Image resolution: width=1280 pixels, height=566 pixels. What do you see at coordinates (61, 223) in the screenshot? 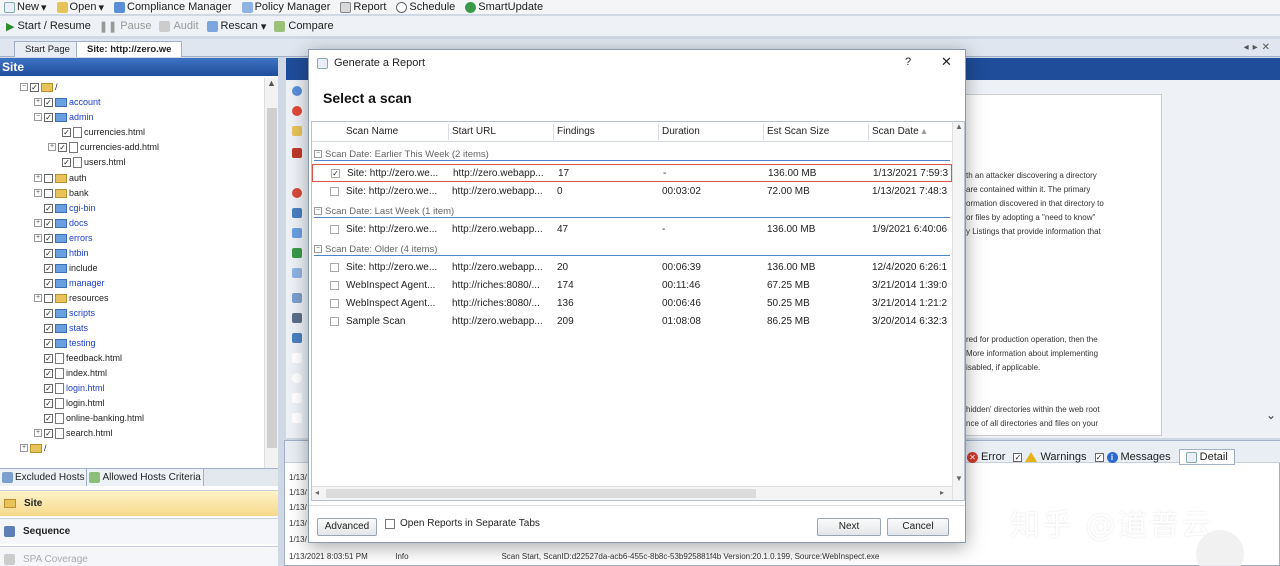
I see `tree-node-docs: + ✓ docs` at bounding box center [61, 223].